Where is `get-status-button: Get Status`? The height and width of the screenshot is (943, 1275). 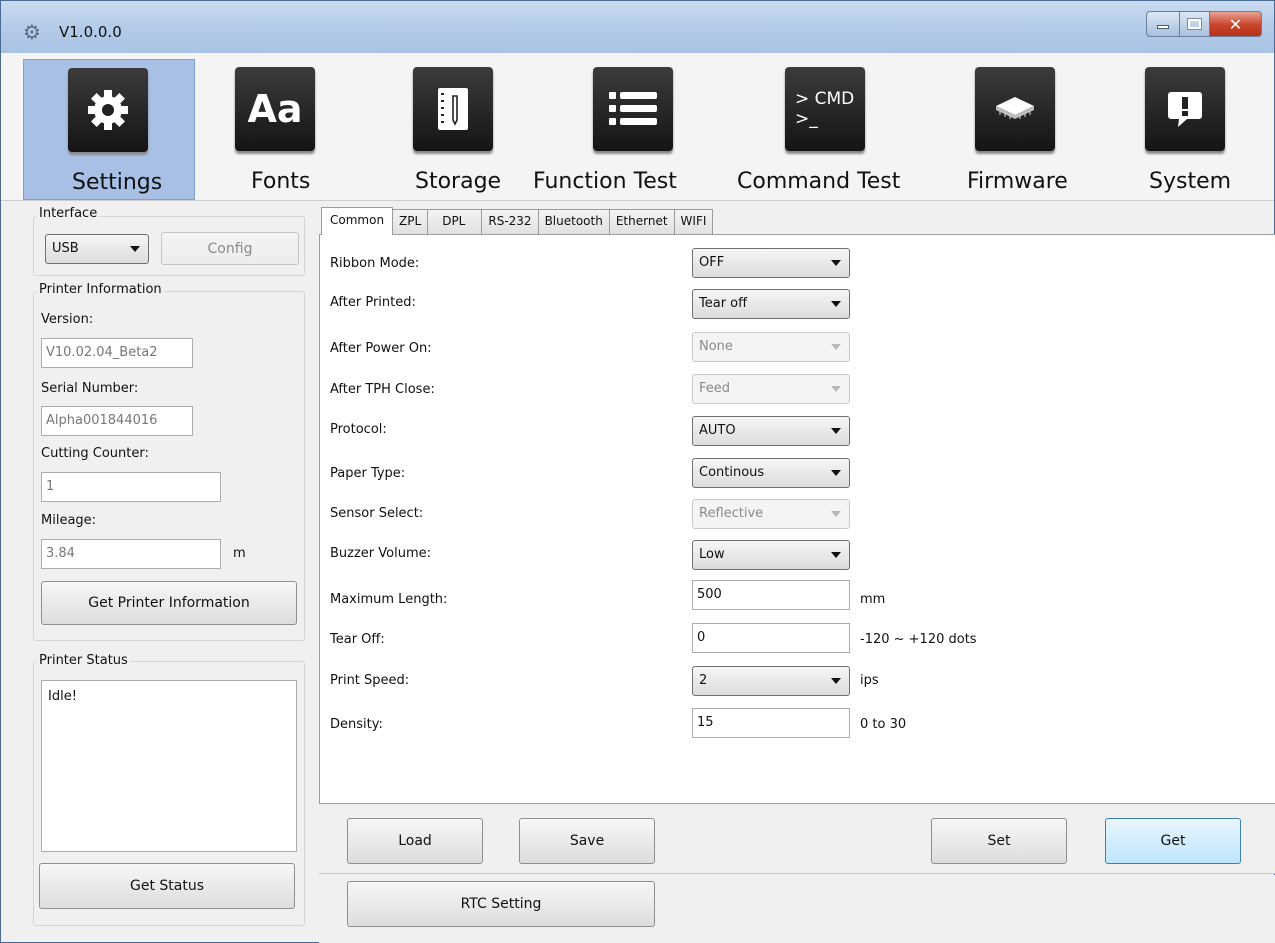 get-status-button: Get Status is located at coordinates (167, 886).